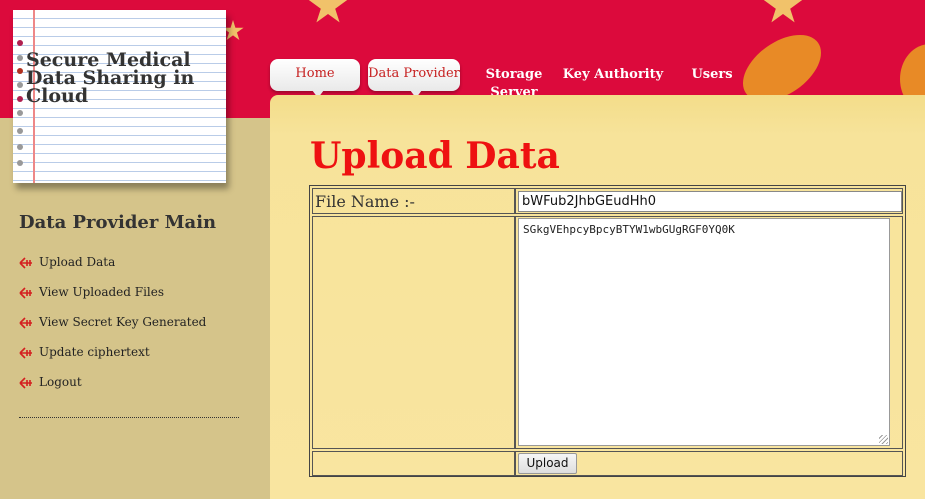 The image size is (925, 499). What do you see at coordinates (123, 322) in the screenshot?
I see `sidebar-item-label: View Secret Key Generated` at bounding box center [123, 322].